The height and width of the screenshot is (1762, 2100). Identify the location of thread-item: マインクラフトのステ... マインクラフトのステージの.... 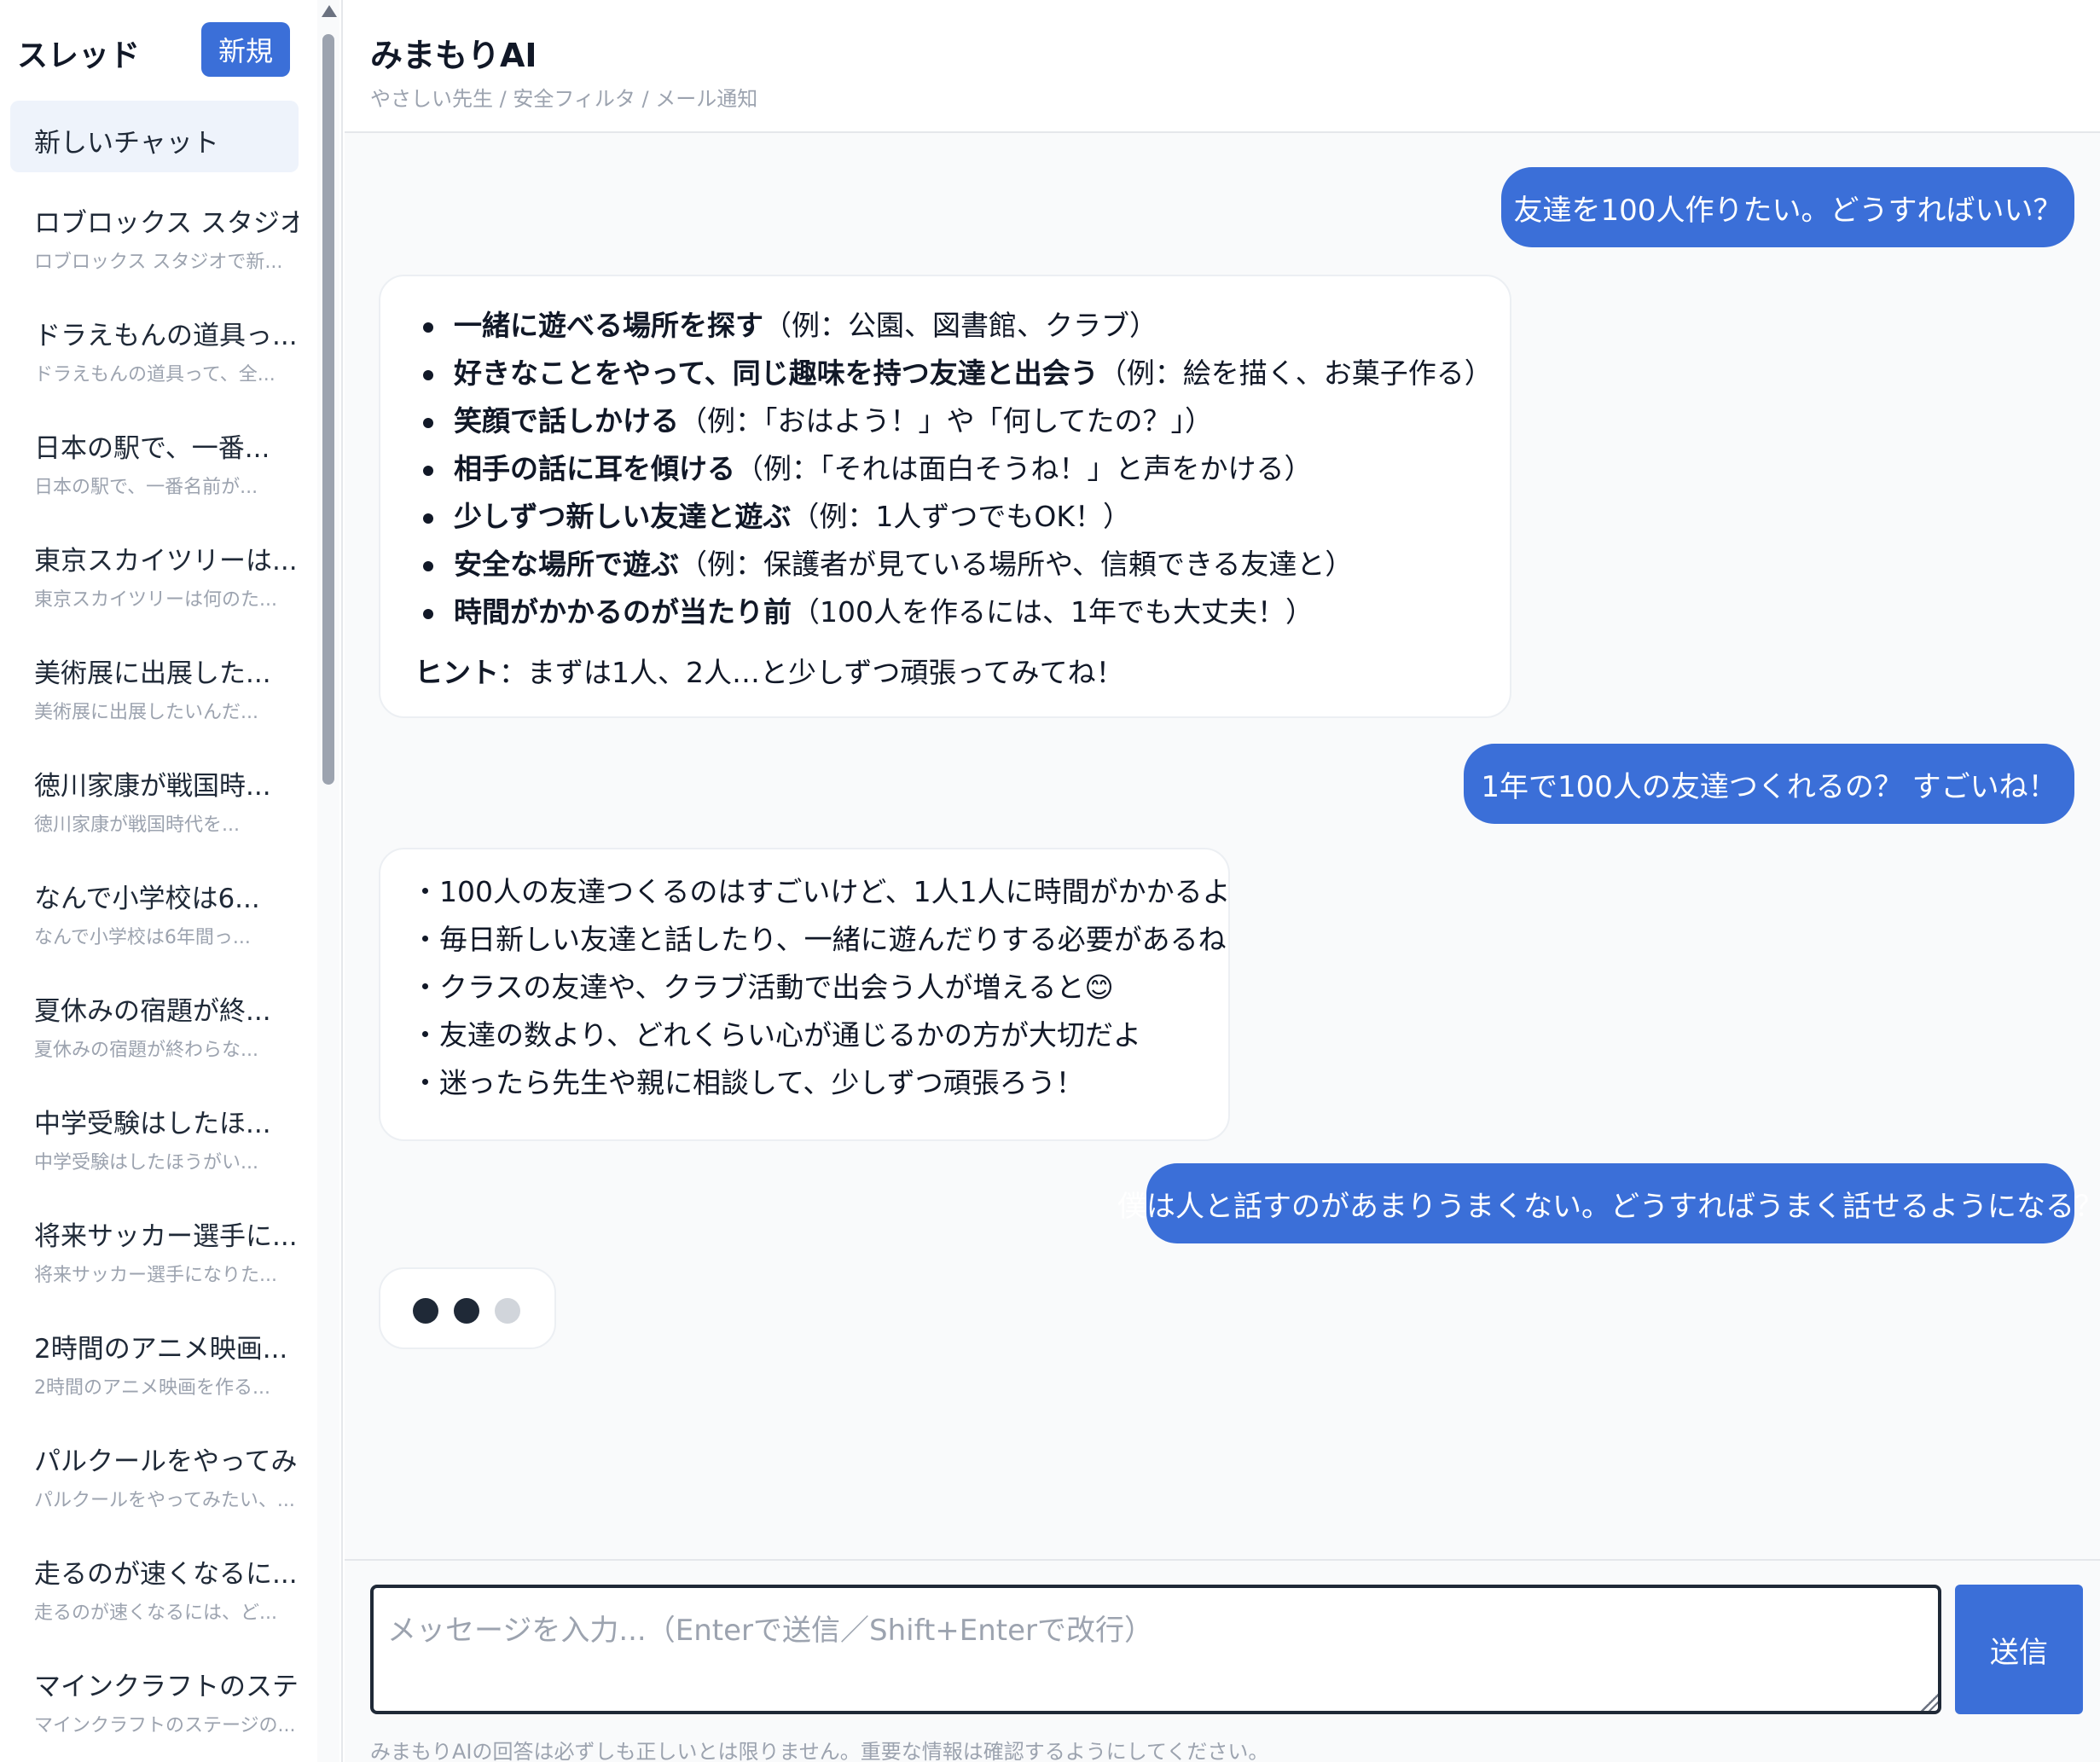
(154, 1700).